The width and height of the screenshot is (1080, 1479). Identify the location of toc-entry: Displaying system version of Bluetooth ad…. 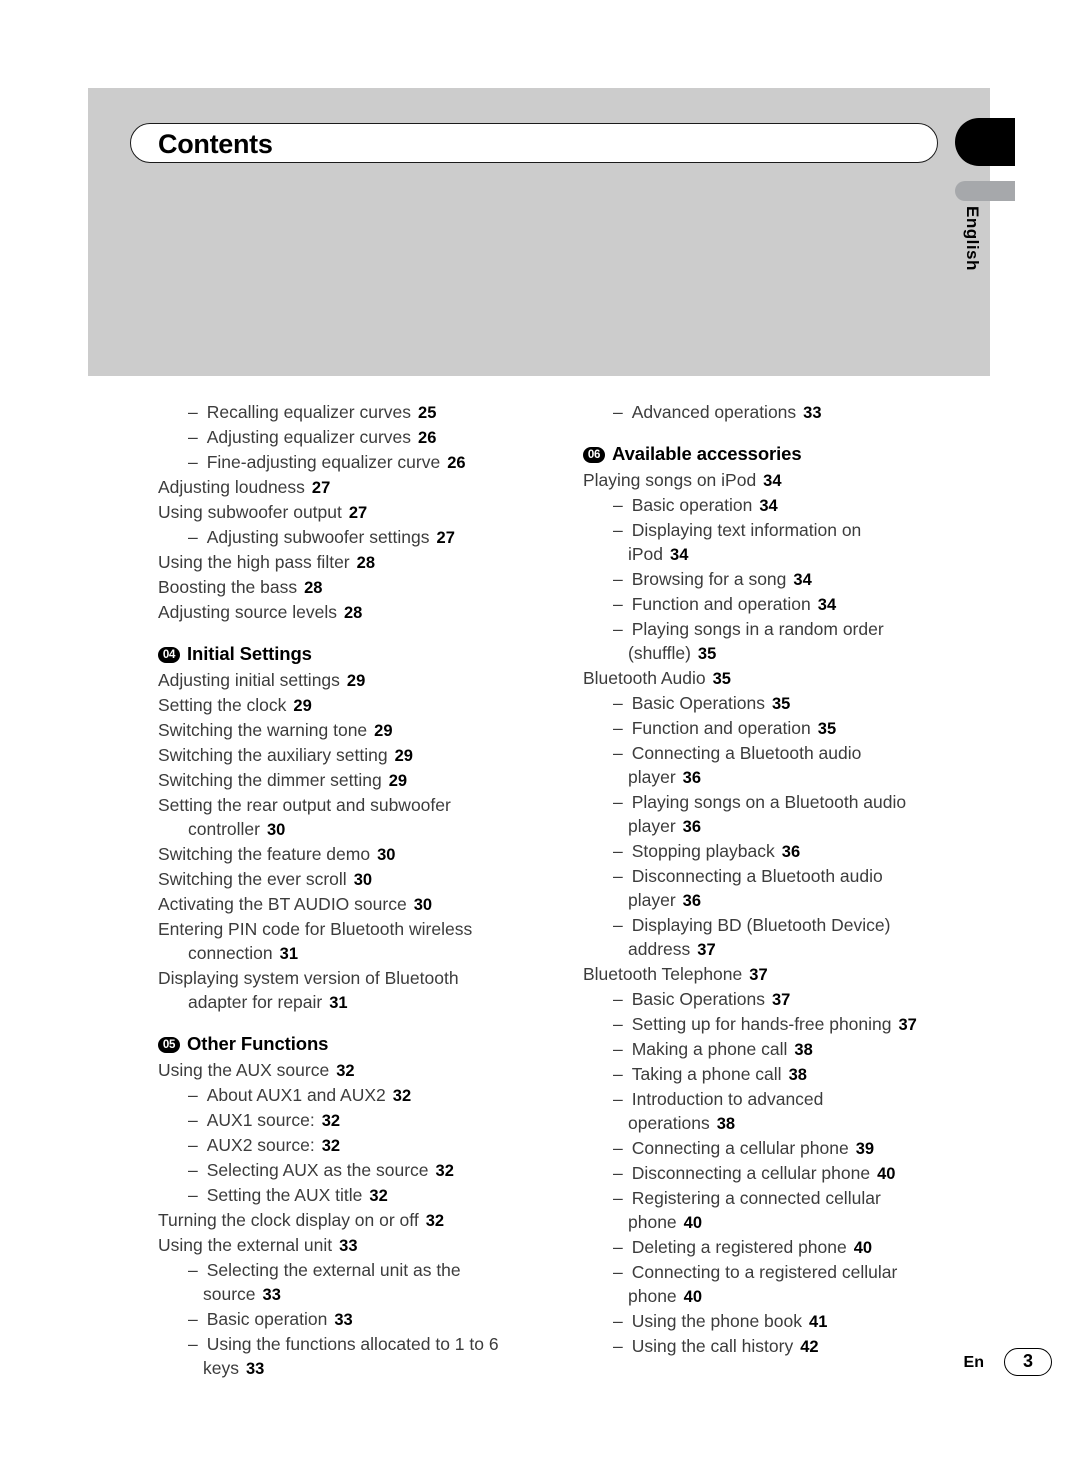
(368, 990).